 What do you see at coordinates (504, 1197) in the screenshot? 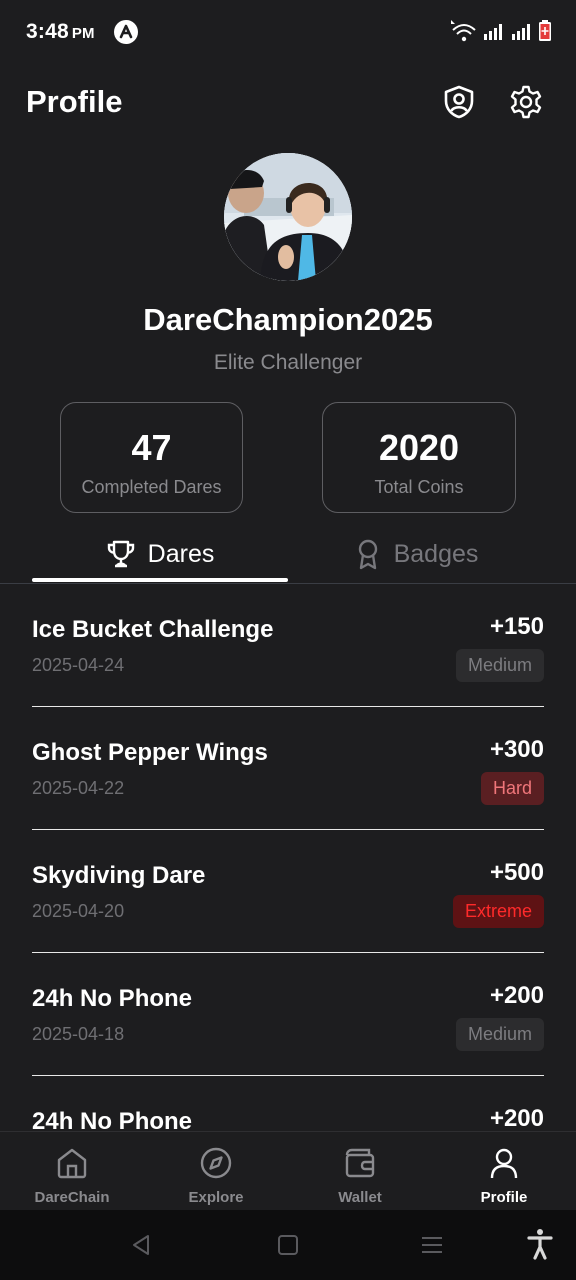
I see `nav-label: Profile` at bounding box center [504, 1197].